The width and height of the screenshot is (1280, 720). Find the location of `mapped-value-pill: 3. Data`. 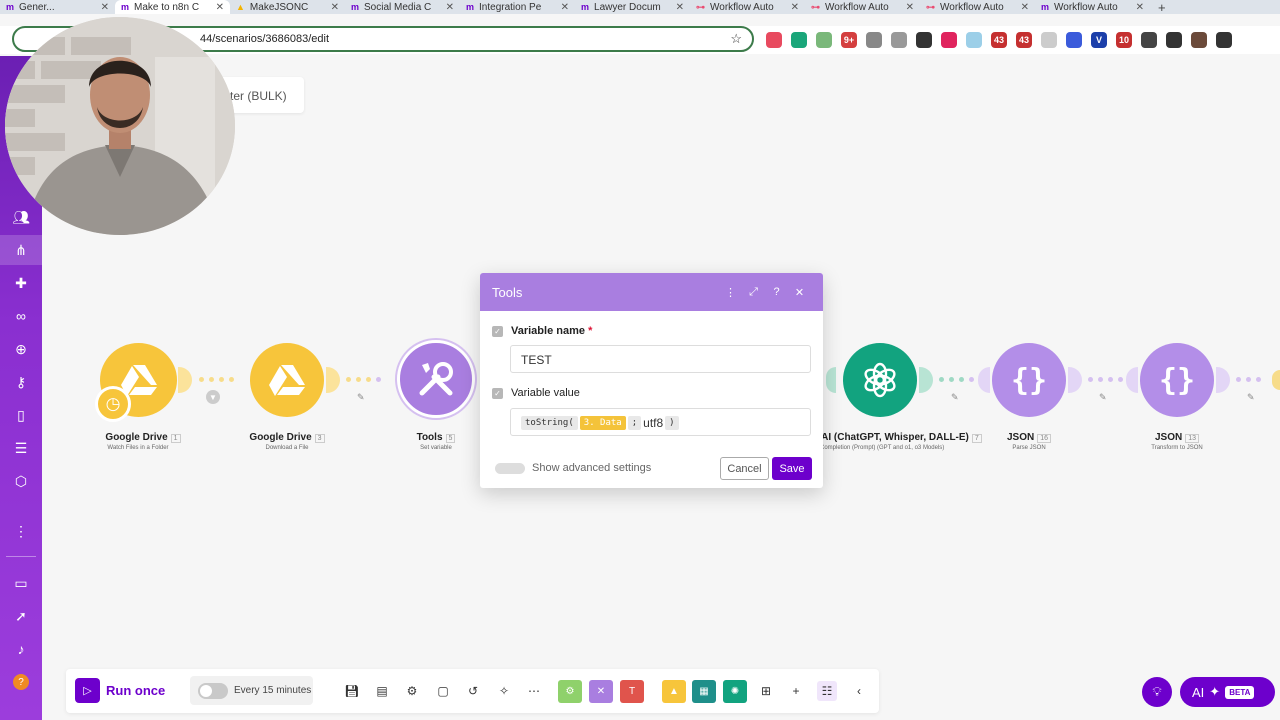

mapped-value-pill: 3. Data is located at coordinates (602, 422).